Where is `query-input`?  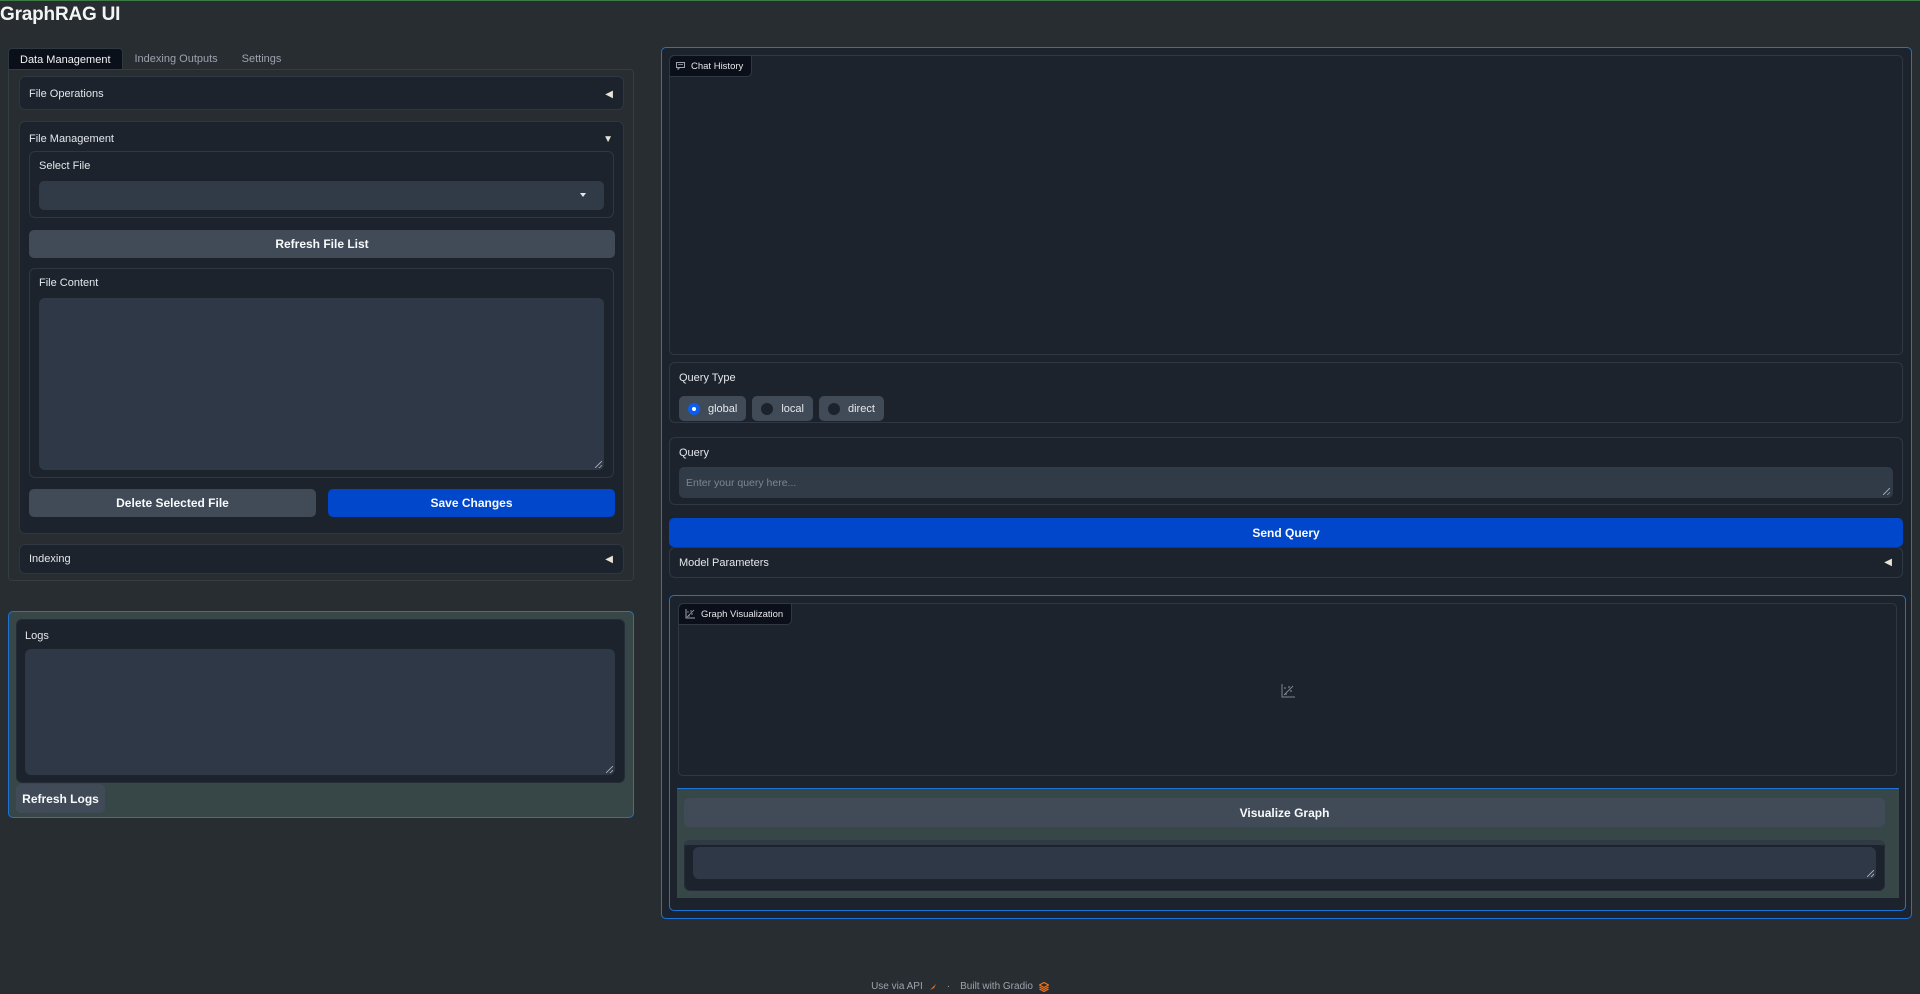
query-input is located at coordinates (1286, 482).